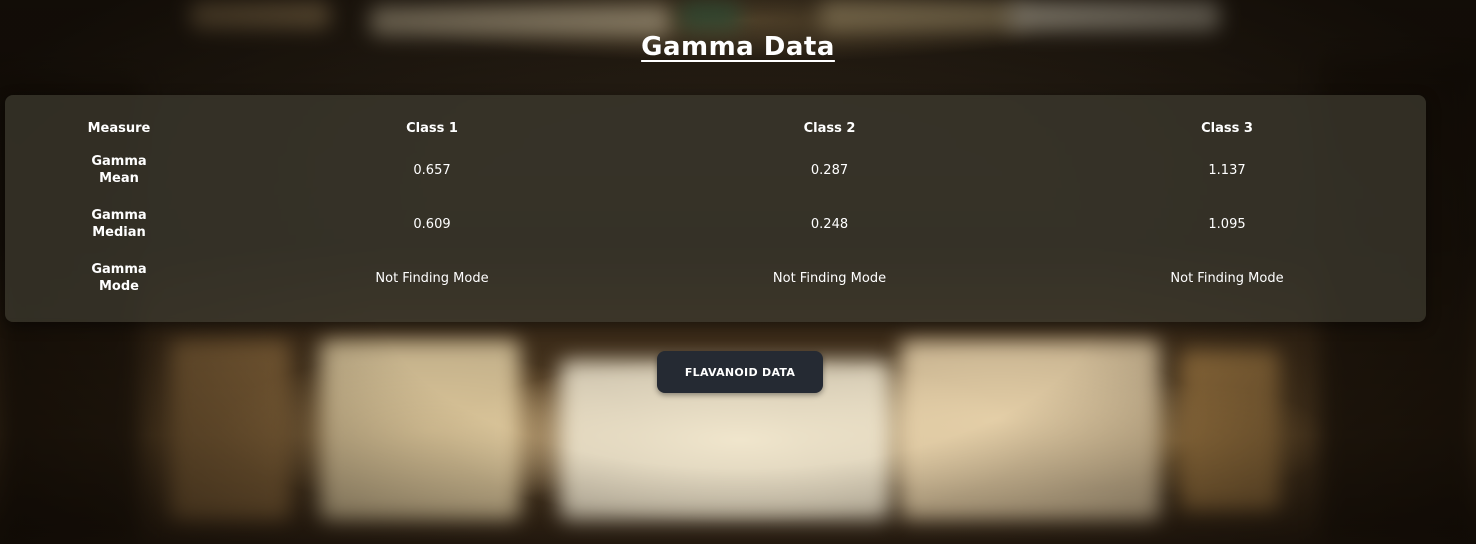 The width and height of the screenshot is (1476, 544). Describe the element at coordinates (829, 224) in the screenshot. I see `cell-gamma-median-class-2: 0.248` at that location.